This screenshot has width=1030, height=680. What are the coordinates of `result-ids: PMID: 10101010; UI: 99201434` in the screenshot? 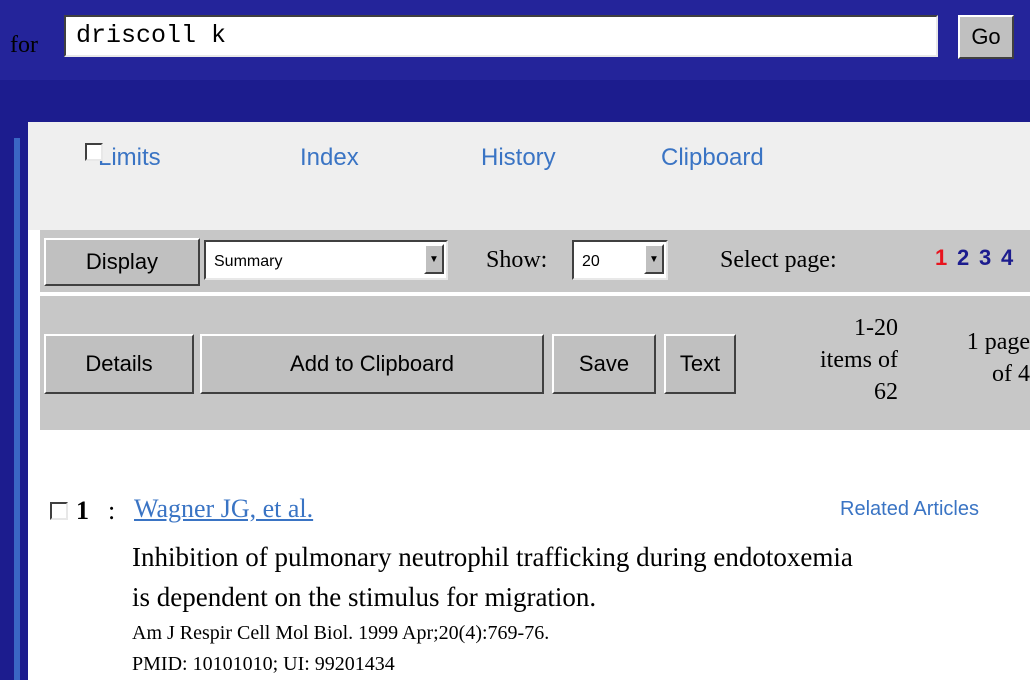 It's located at (263, 664).